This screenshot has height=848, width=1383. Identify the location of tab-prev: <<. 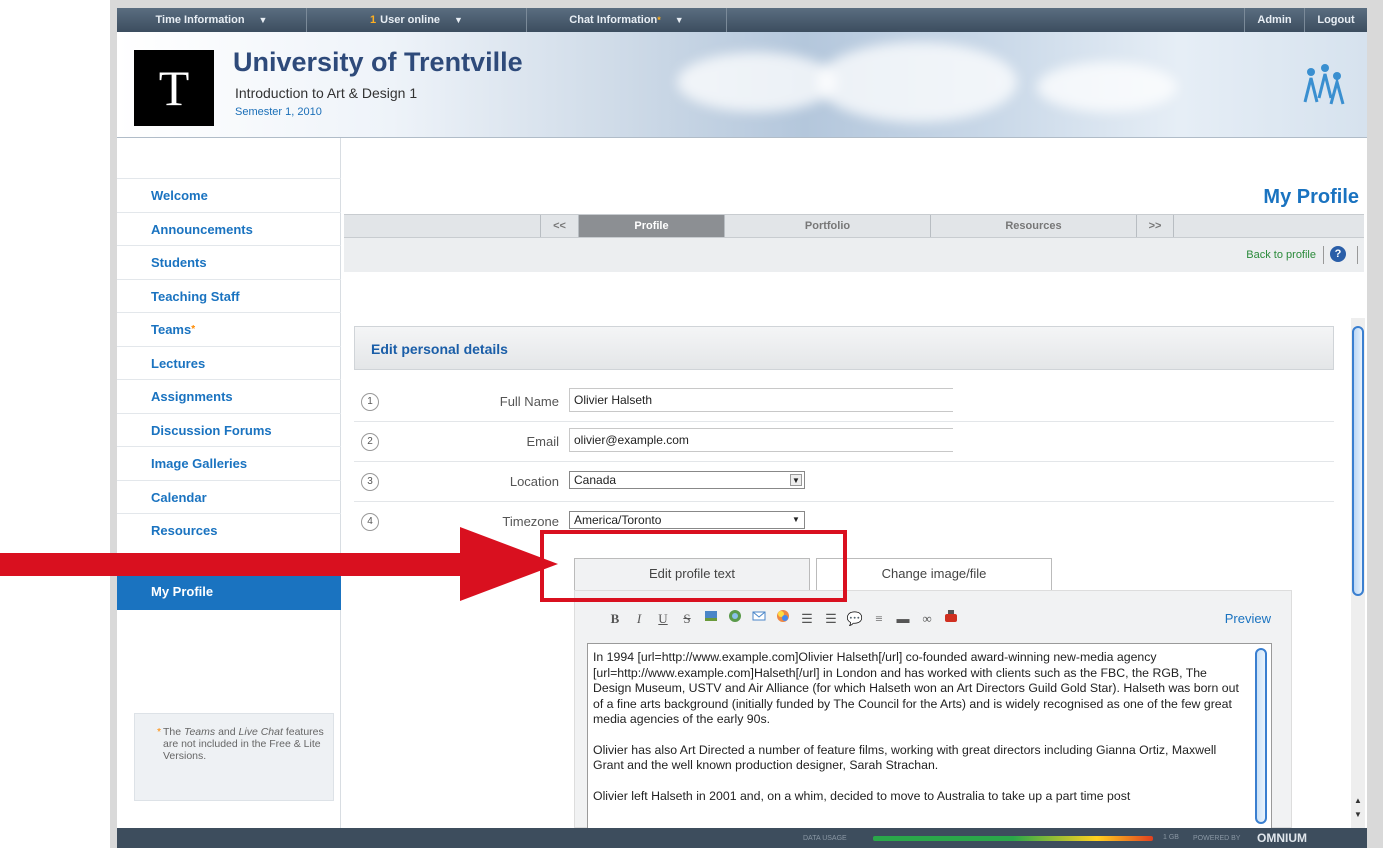
(559, 226).